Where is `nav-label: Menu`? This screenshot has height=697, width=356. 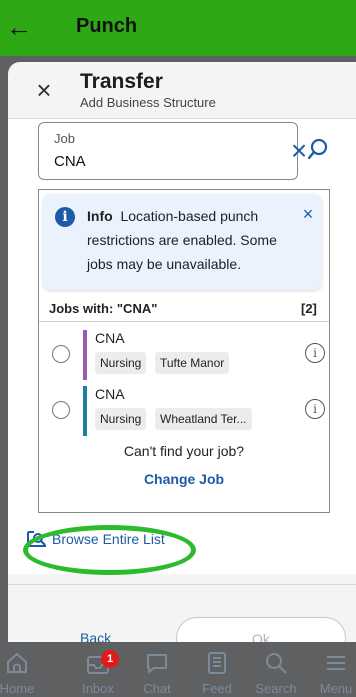 nav-label: Menu is located at coordinates (336, 688).